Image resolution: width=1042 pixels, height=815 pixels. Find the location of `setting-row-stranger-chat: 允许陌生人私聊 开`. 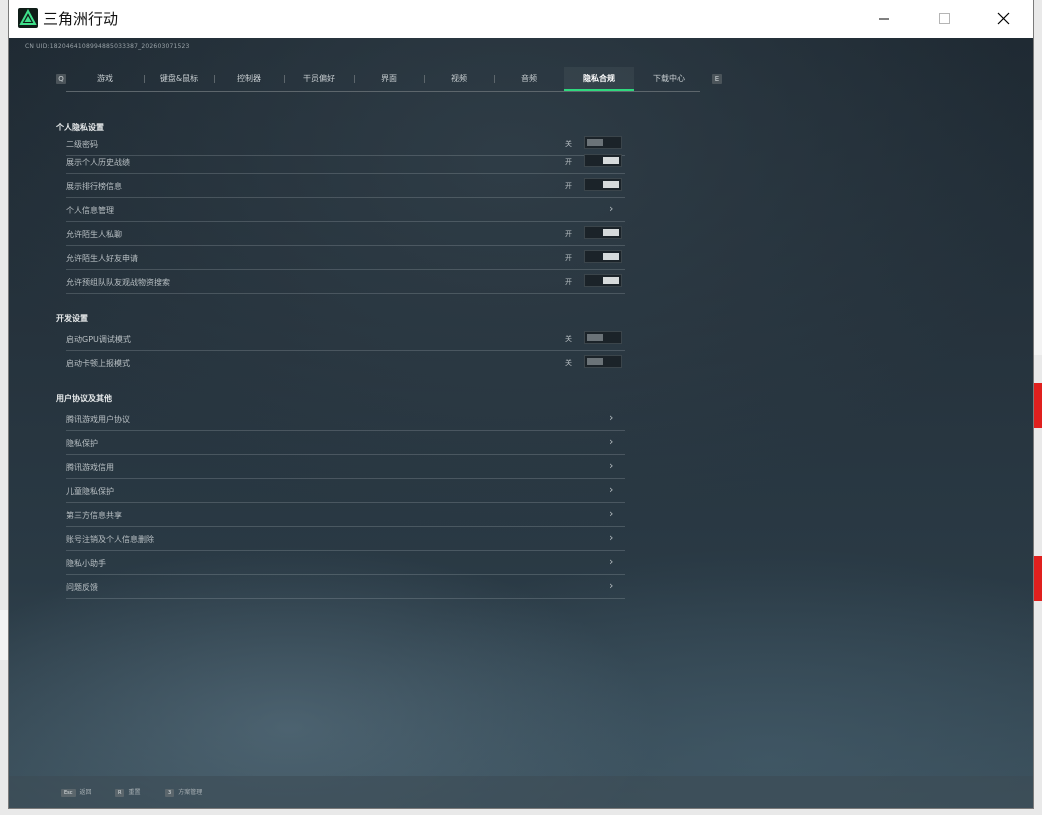

setting-row-stranger-chat: 允许陌生人私聊 开 is located at coordinates (345, 234).